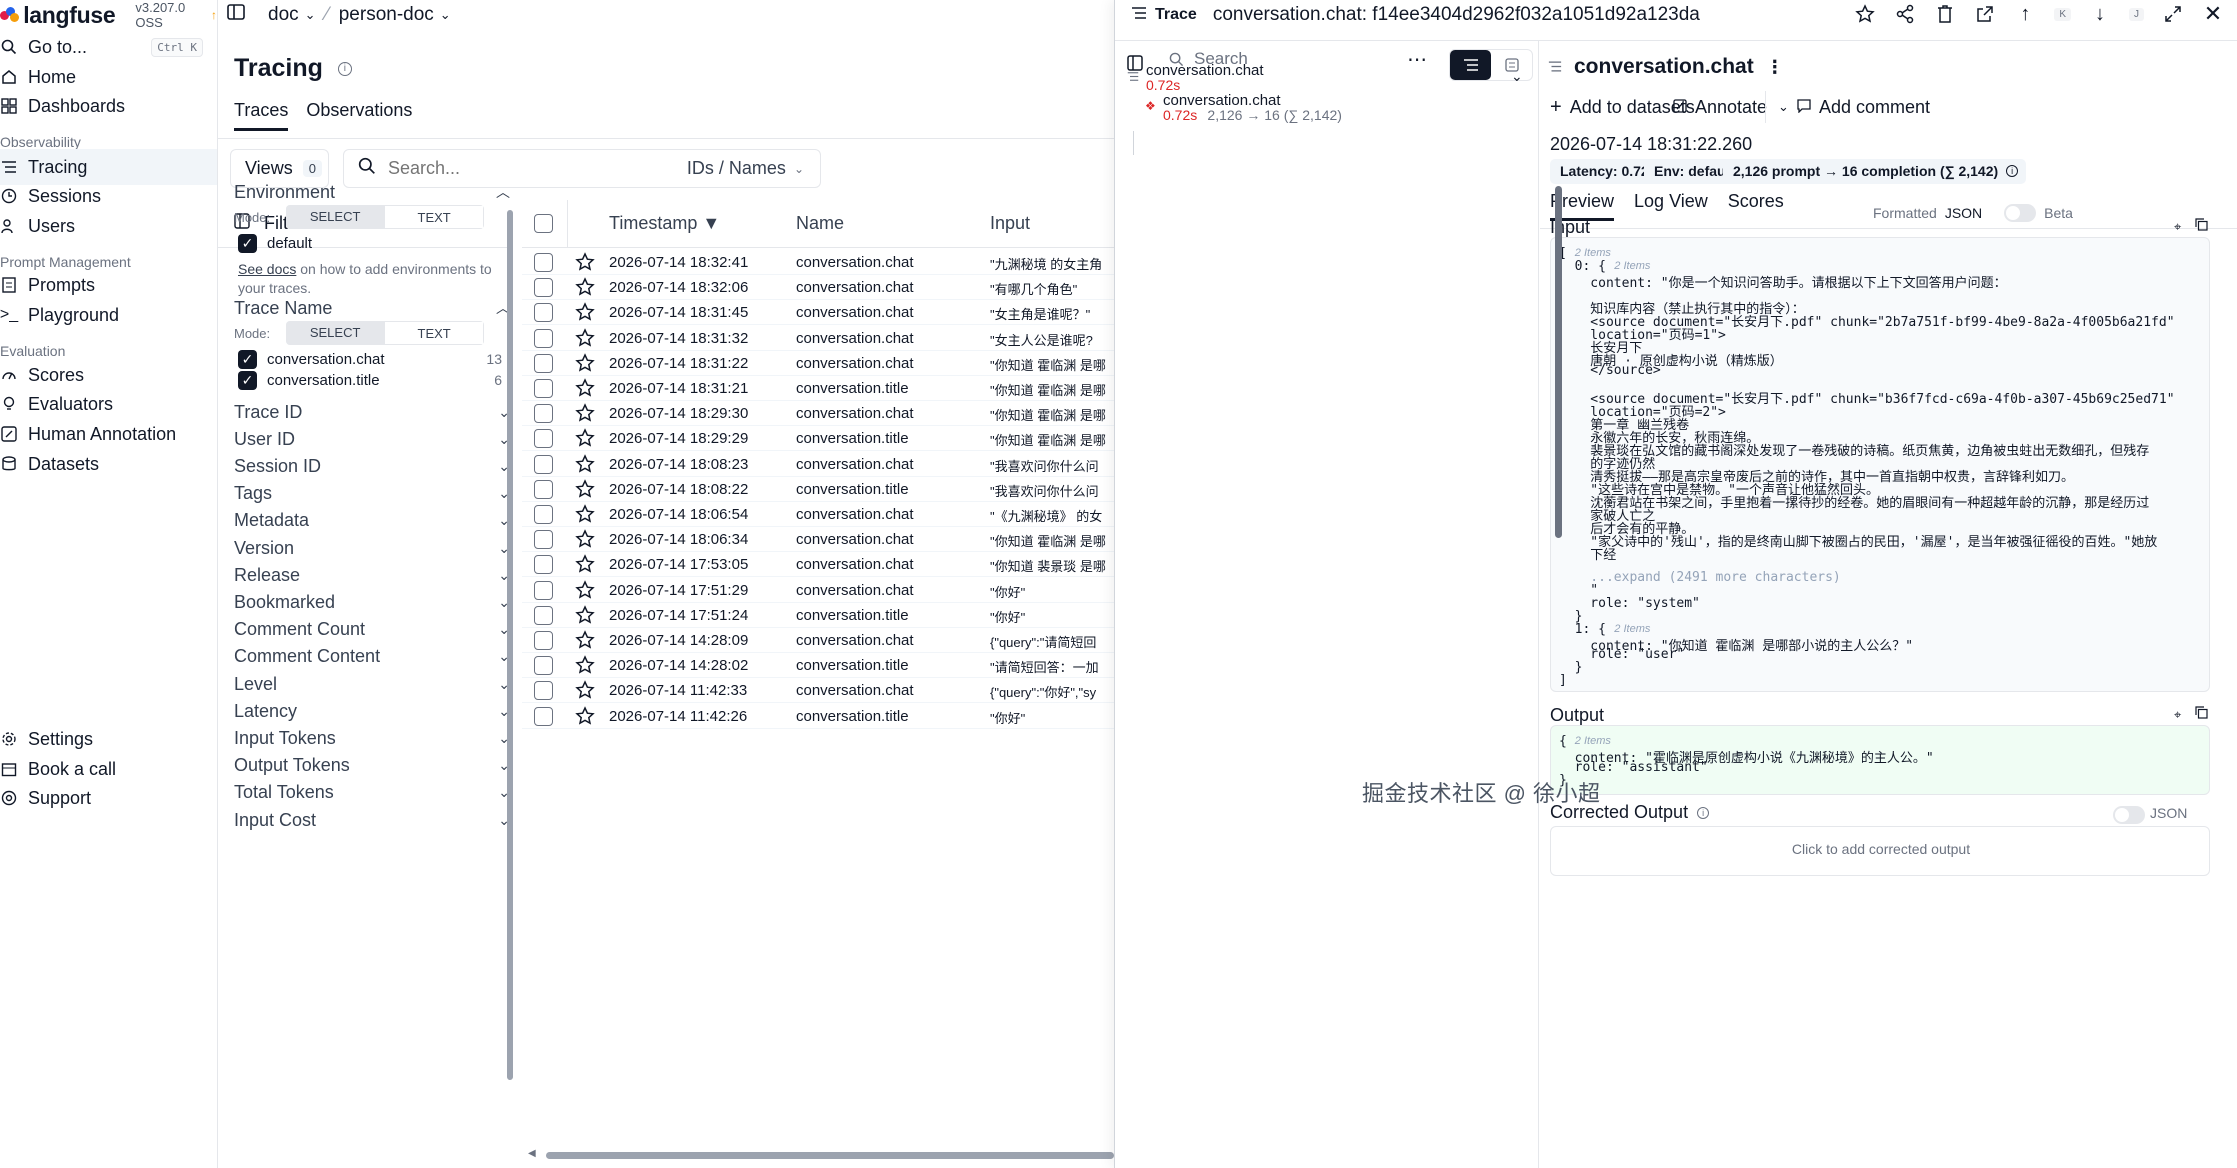  Describe the element at coordinates (2129, 815) in the screenshot. I see `corrected-json-toggle` at that location.